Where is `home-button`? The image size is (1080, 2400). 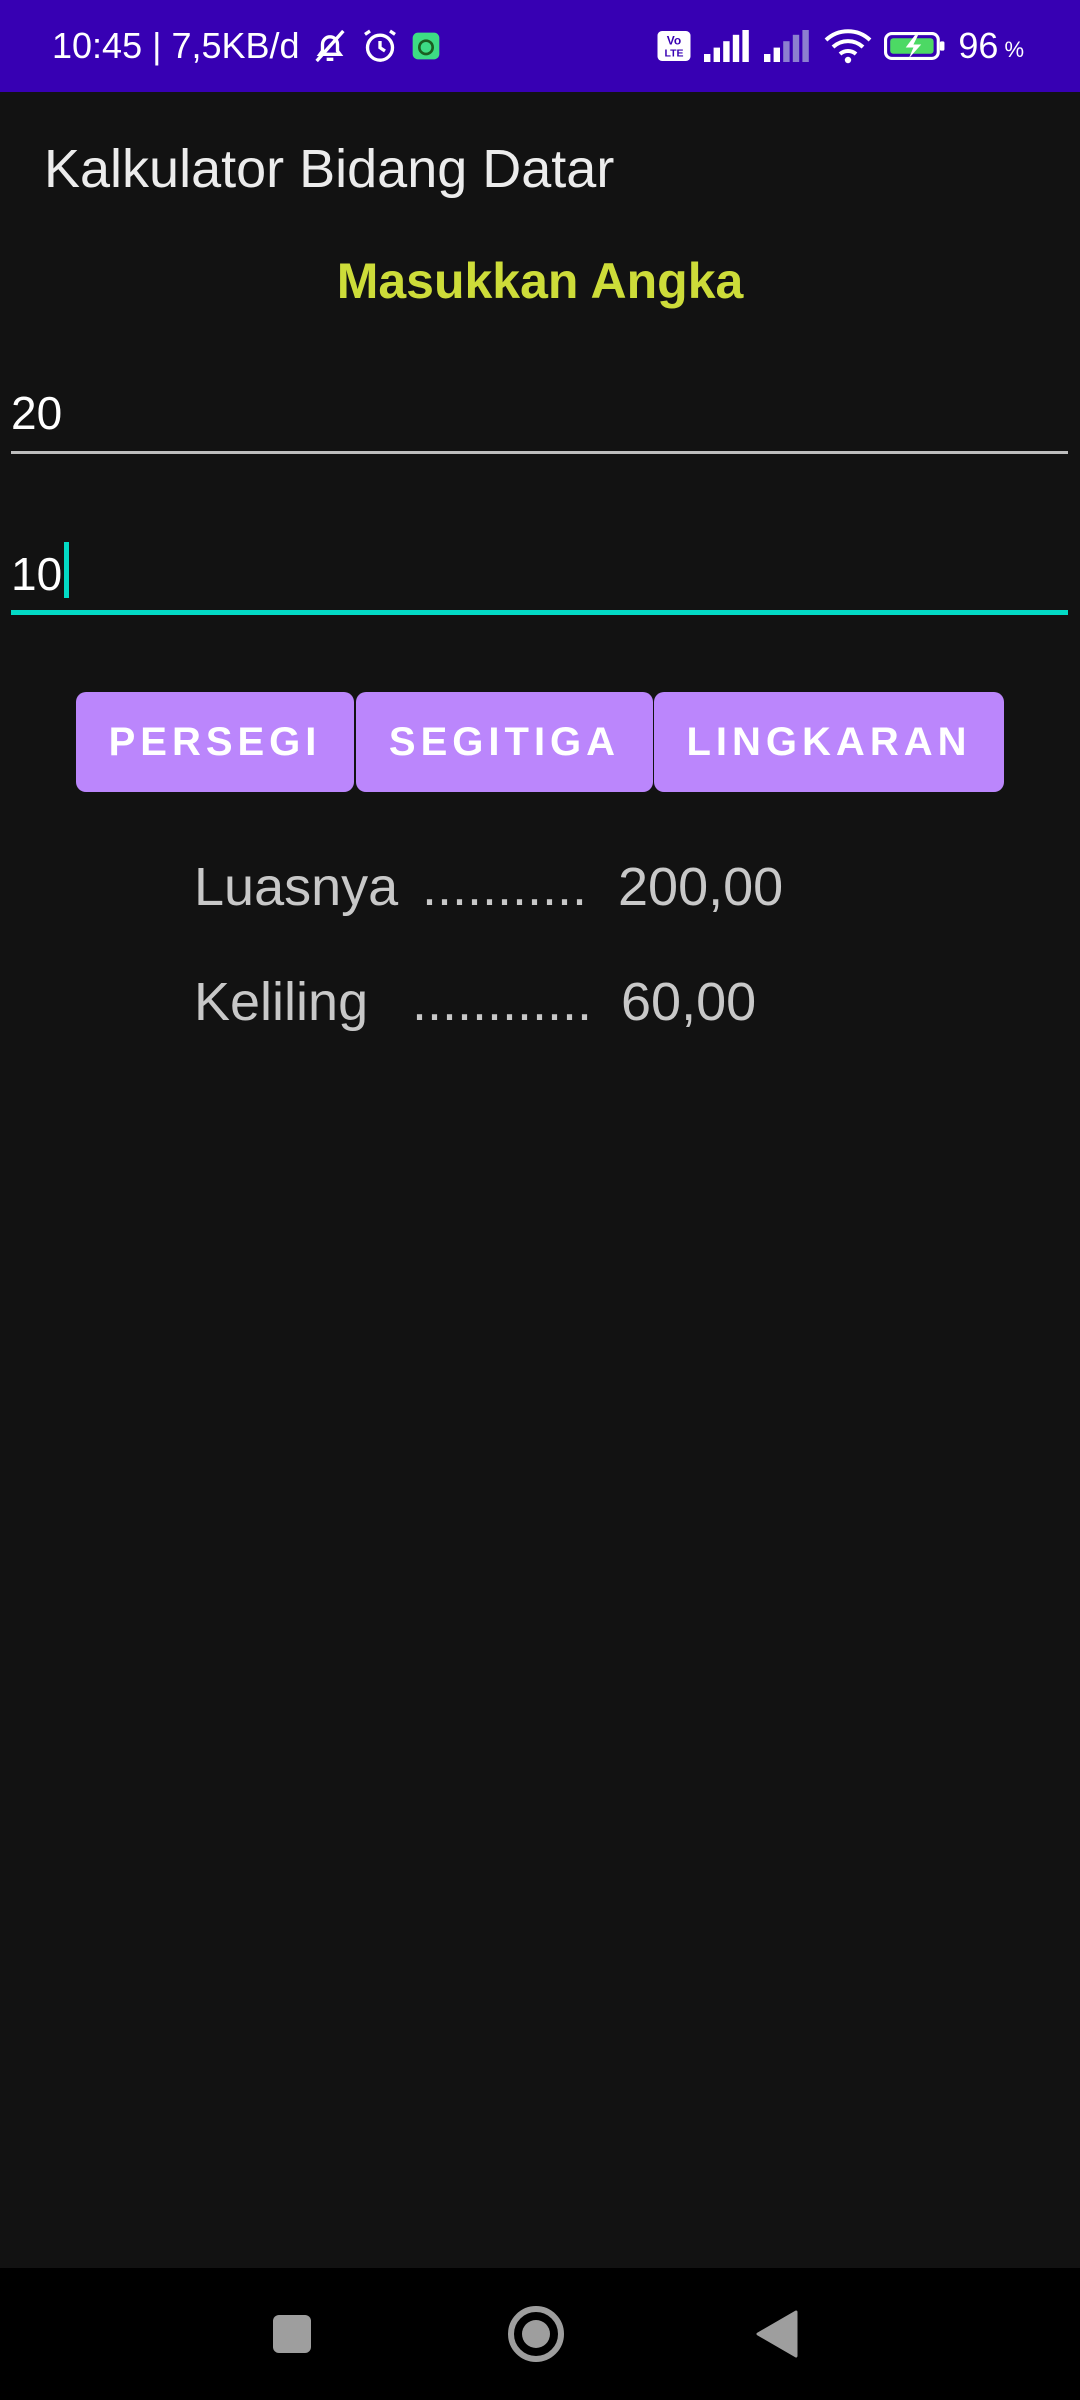
home-button is located at coordinates (536, 2334).